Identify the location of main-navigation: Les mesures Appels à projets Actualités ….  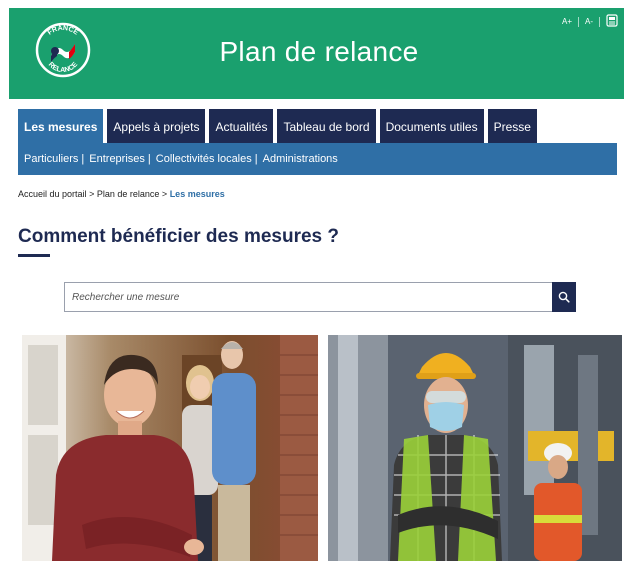
(277, 126).